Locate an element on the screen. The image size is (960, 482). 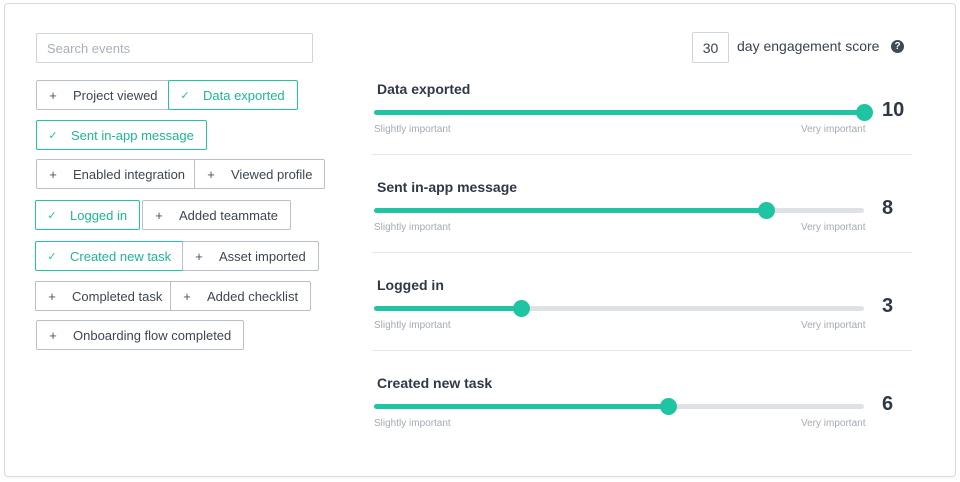
event-chip-added-teammate: + Added teammate is located at coordinates (217, 215).